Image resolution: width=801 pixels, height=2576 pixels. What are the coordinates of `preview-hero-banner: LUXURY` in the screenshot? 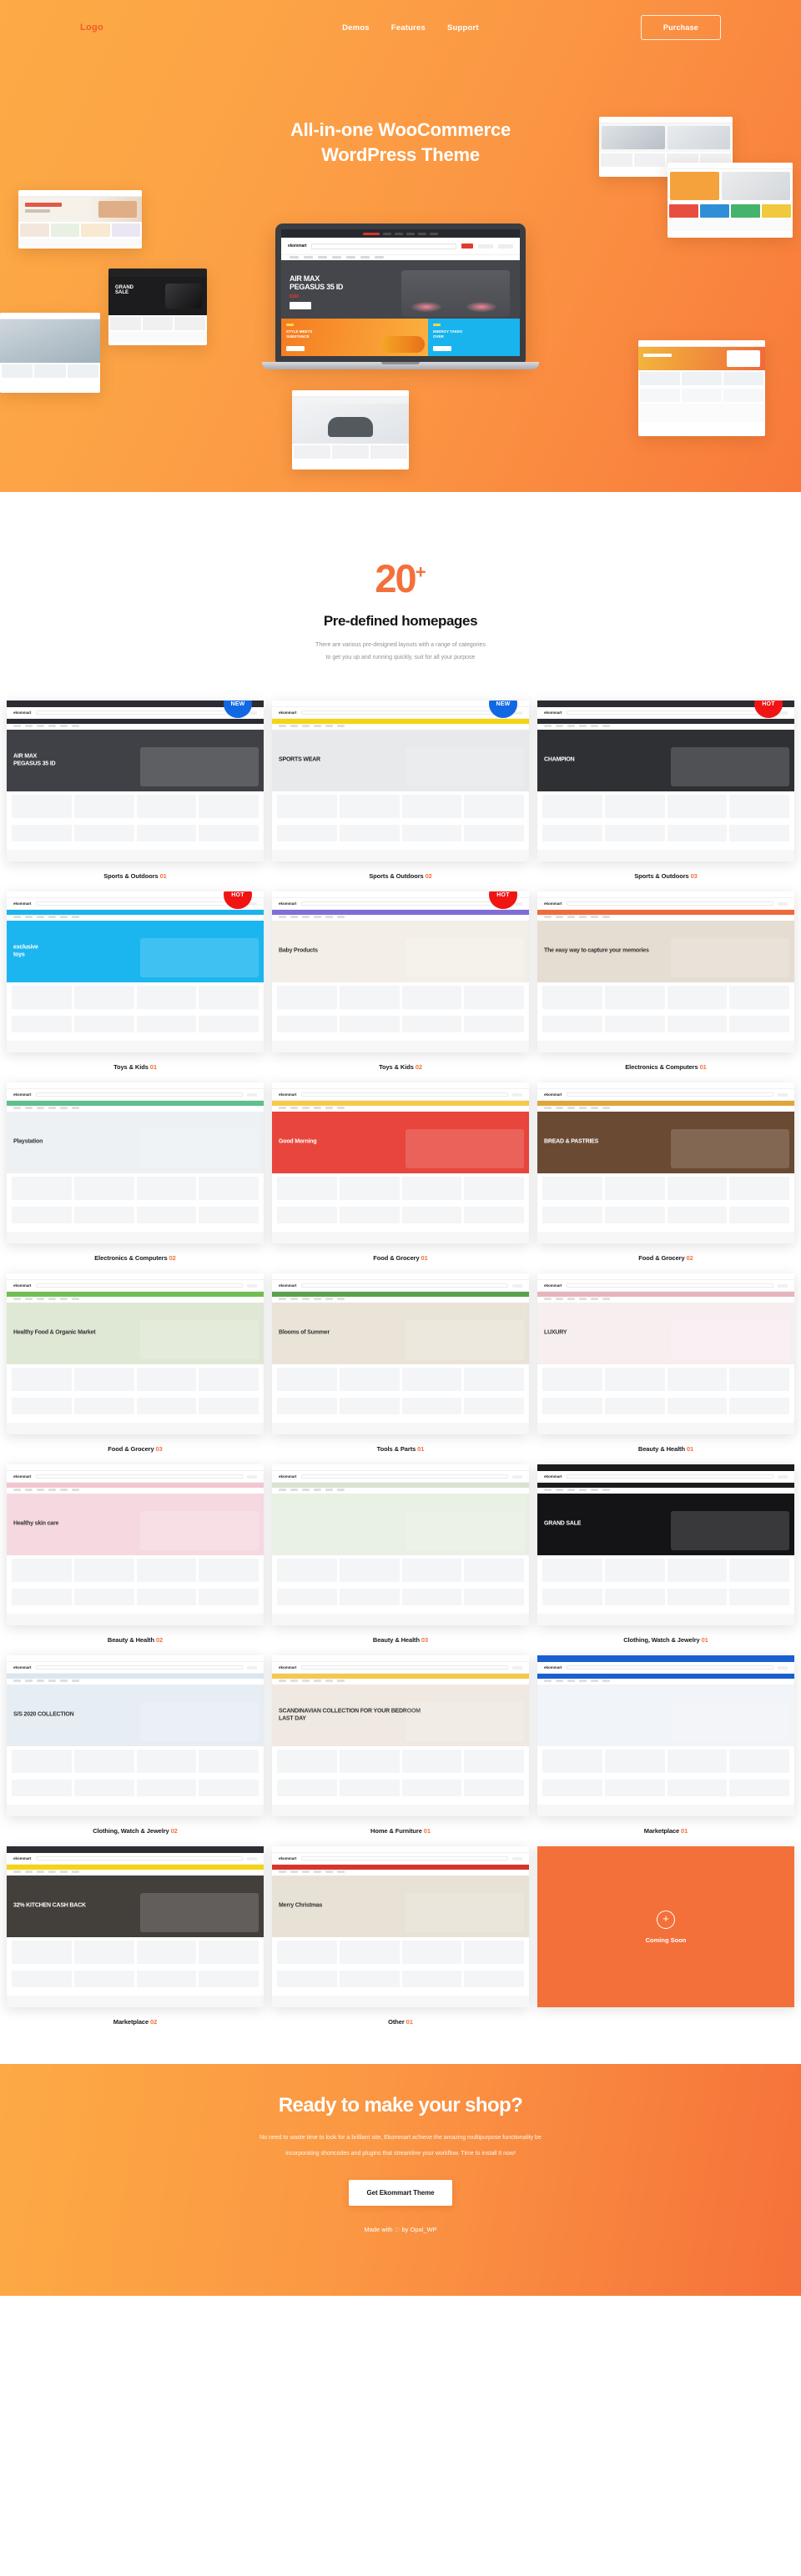 It's located at (665, 1334).